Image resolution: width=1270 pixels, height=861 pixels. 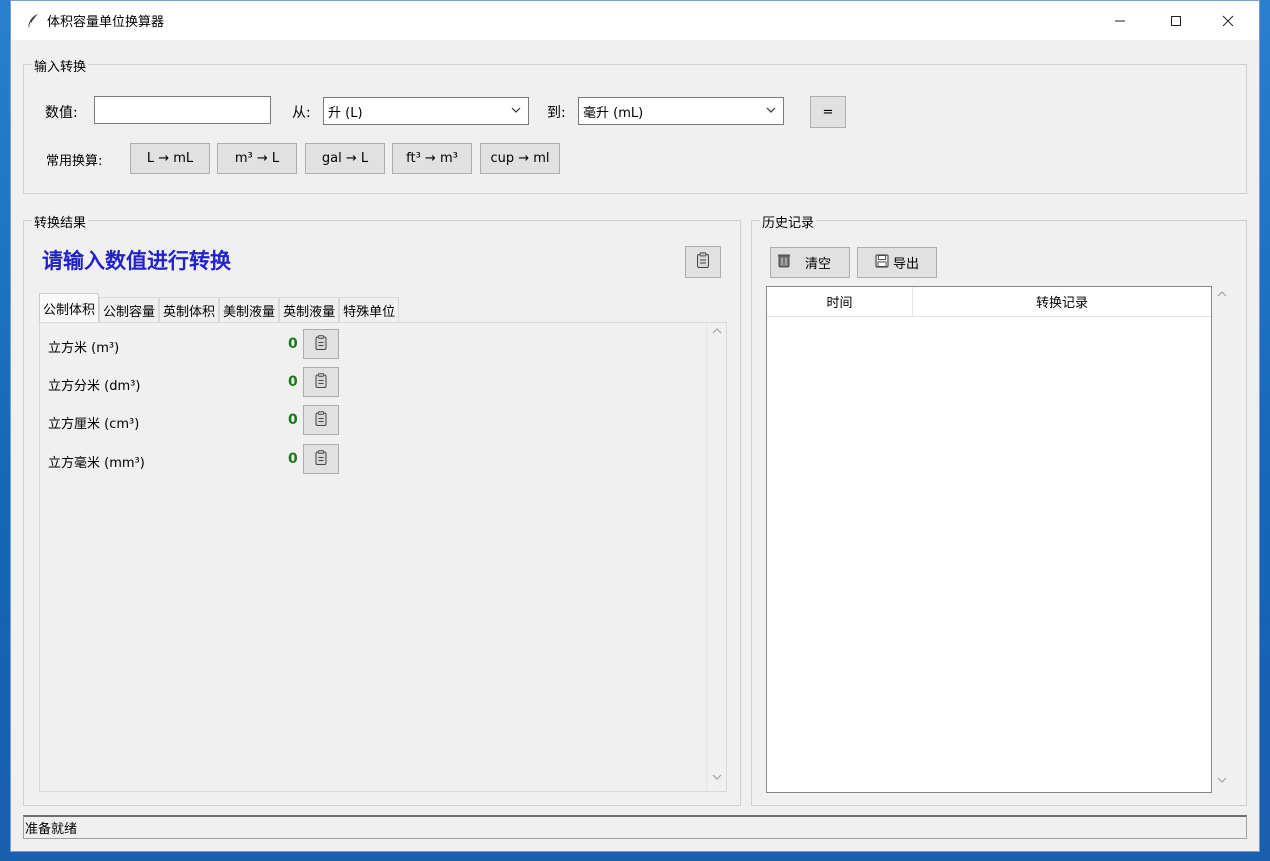 What do you see at coordinates (94, 386) in the screenshot?
I see `unit-name: 立方分米 (dm³)` at bounding box center [94, 386].